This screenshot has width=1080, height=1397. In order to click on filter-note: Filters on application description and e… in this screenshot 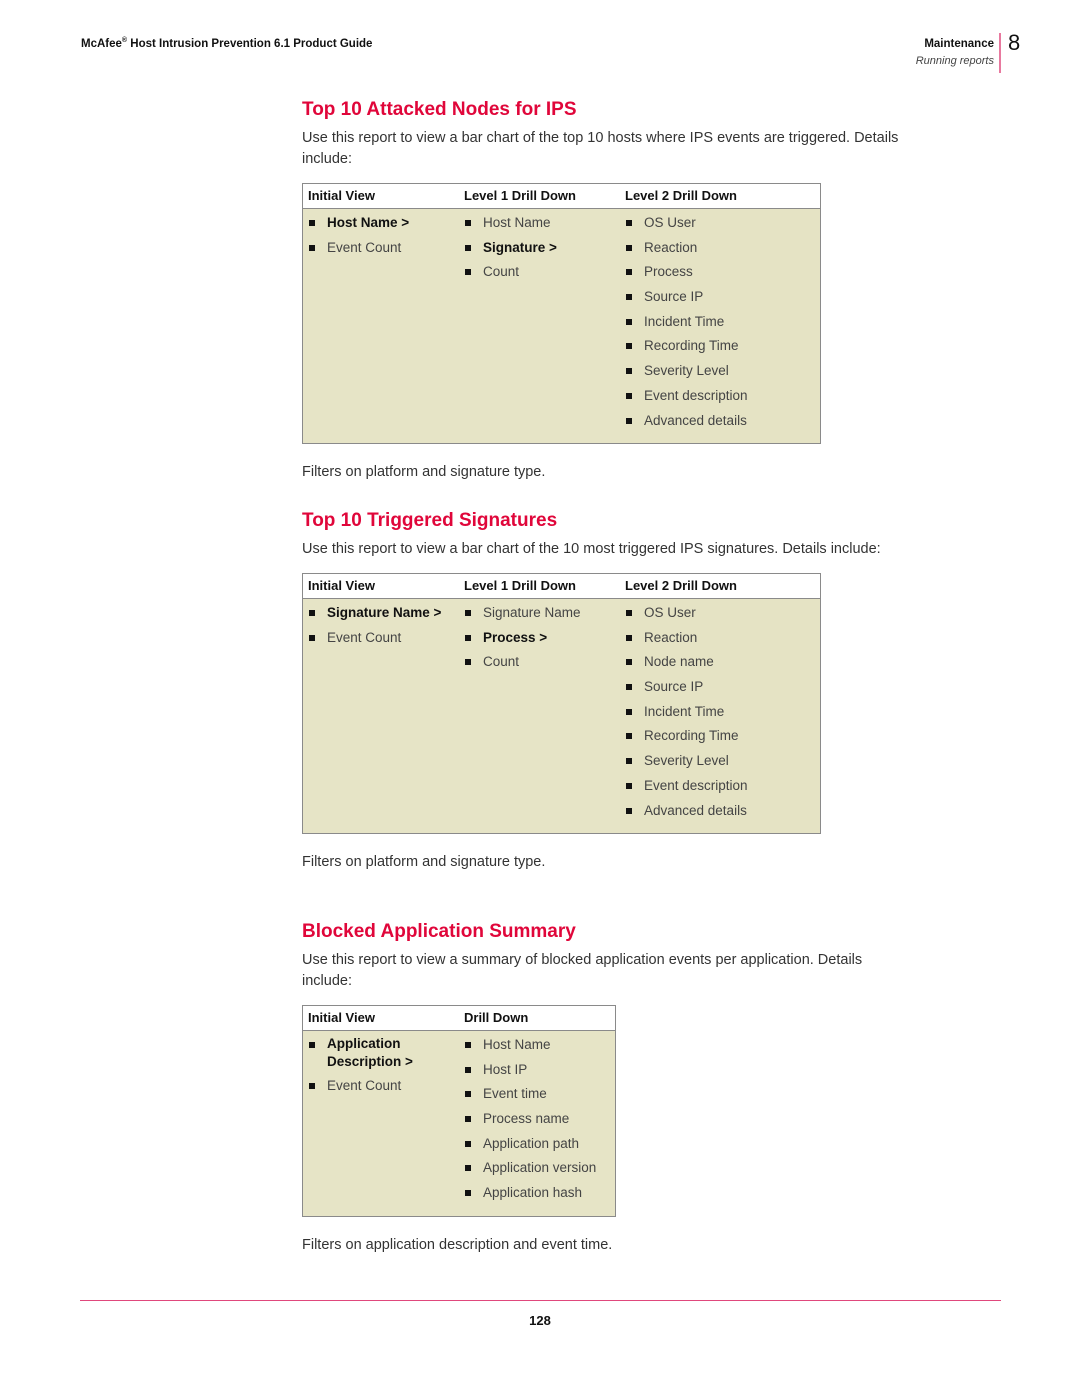, I will do `click(457, 1244)`.